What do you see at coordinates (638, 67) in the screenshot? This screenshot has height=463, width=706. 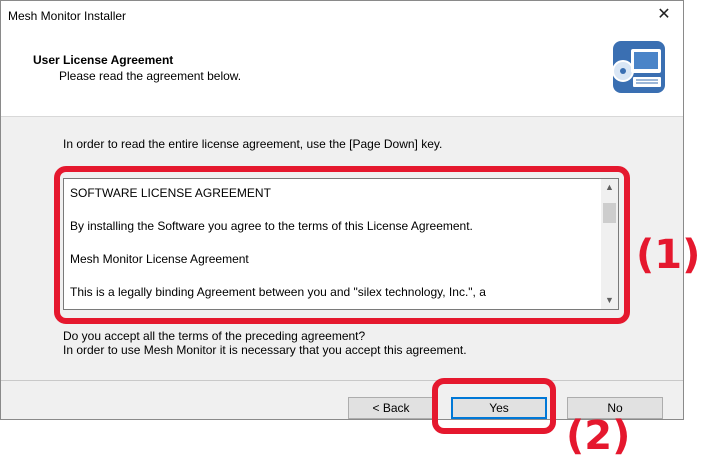 I see `computer-installer-icon` at bounding box center [638, 67].